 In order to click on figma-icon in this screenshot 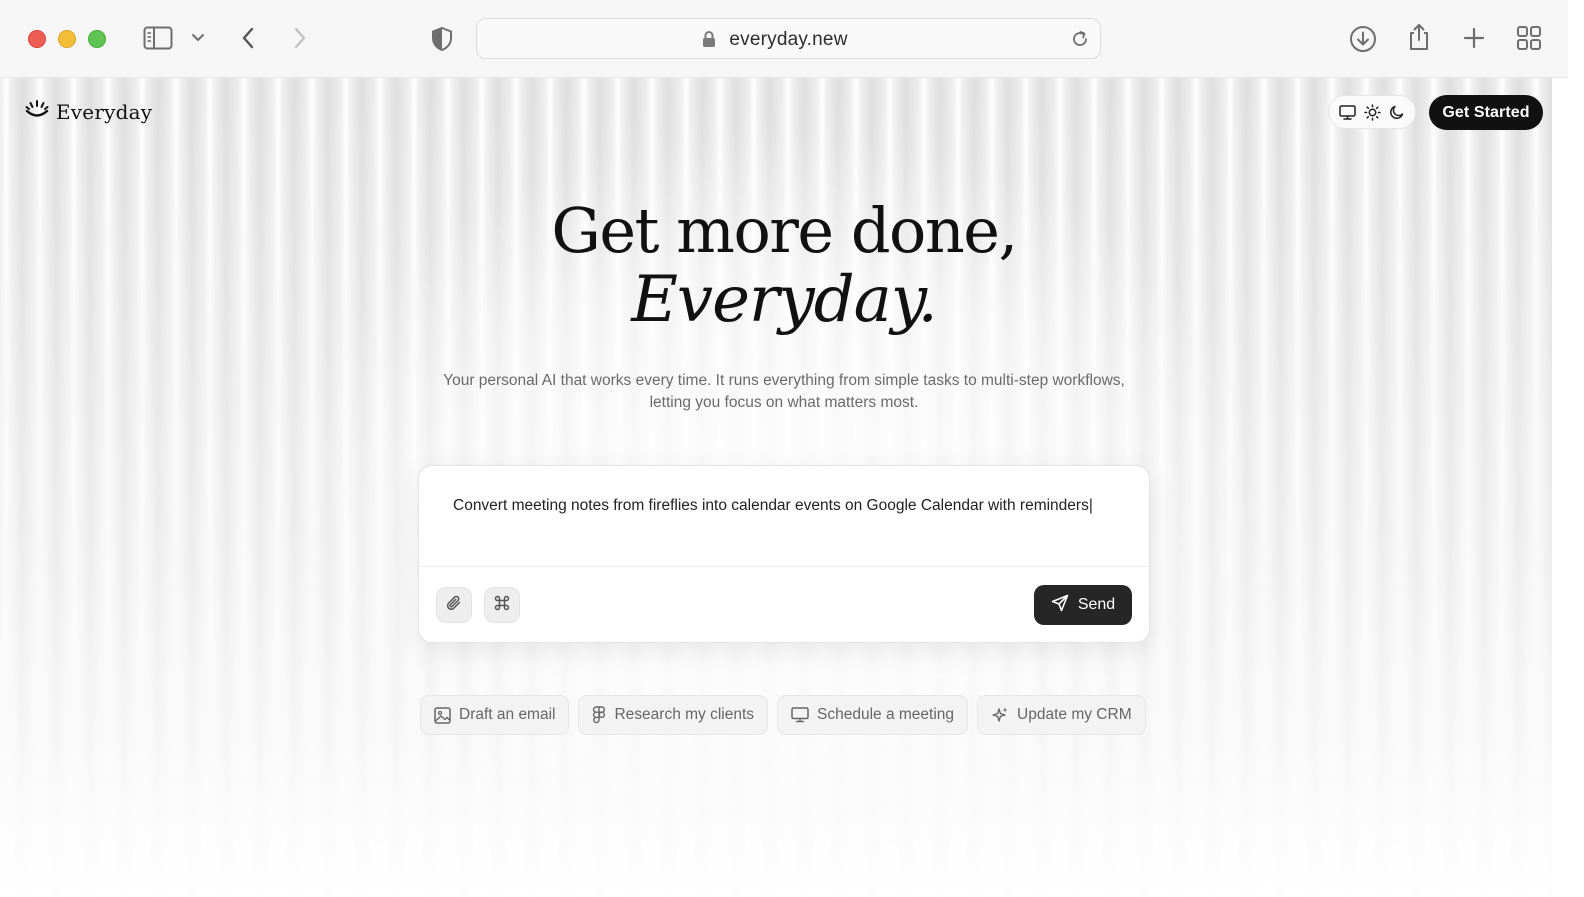, I will do `click(599, 715)`.